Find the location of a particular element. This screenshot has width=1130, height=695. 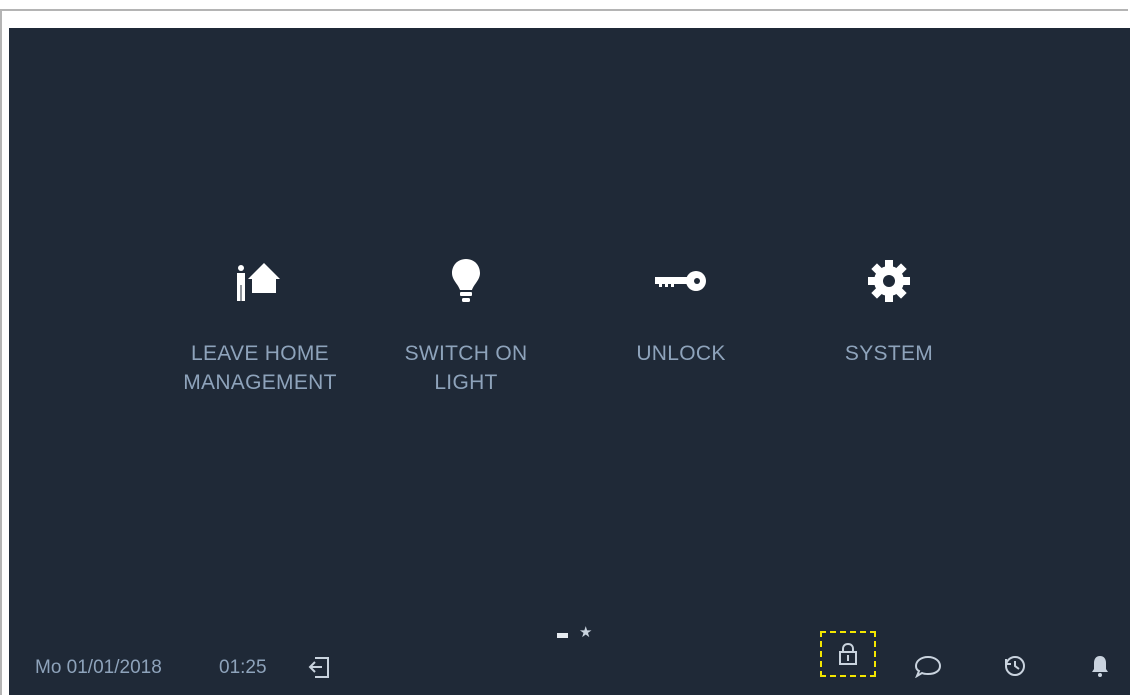

tile-switch-on-light: SWITCH ON LIGHT is located at coordinates (466, 351).